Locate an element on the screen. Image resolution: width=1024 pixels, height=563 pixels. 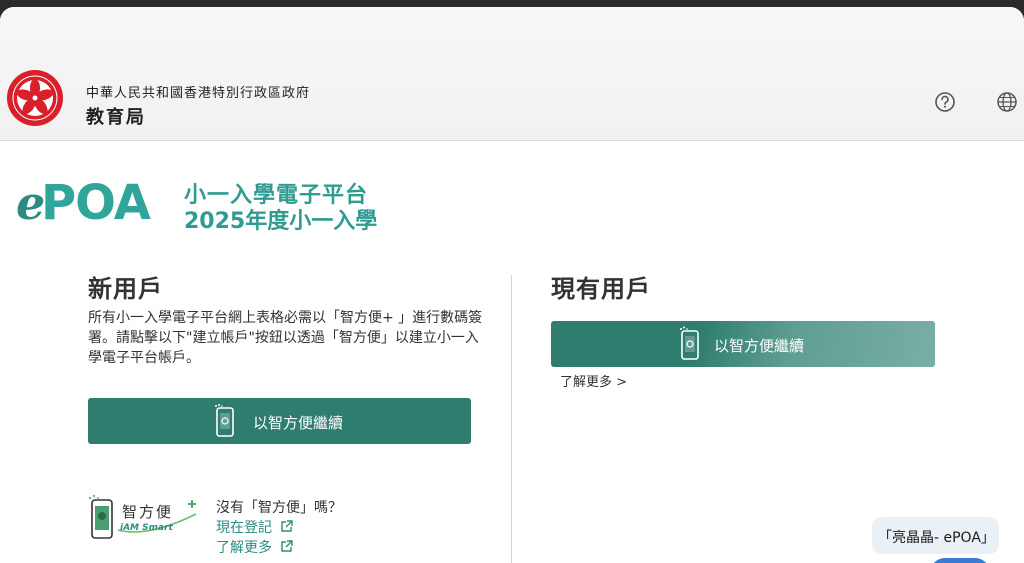
toast-text: 「亮晶晶- ePOA」 is located at coordinates (936, 538).